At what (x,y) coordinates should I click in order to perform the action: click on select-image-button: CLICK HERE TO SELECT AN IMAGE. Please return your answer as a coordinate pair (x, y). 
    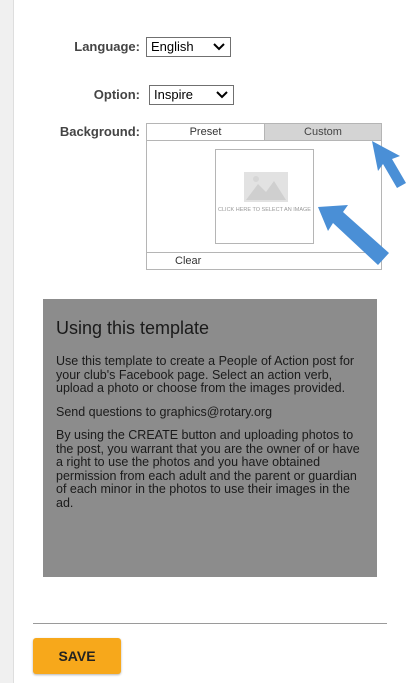
    Looking at the image, I should click on (264, 196).